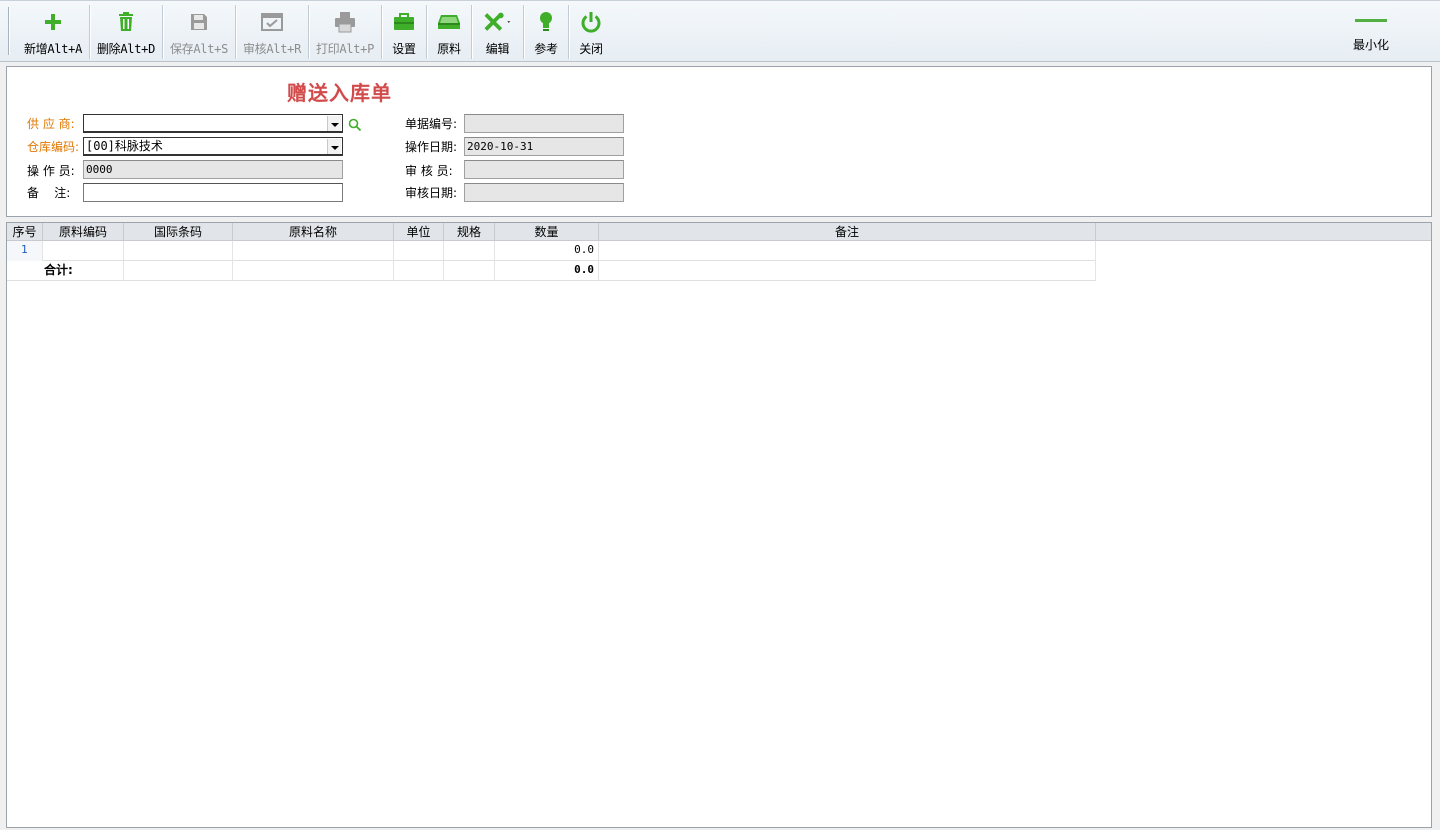 This screenshot has width=1440, height=830. What do you see at coordinates (25, 251) in the screenshot?
I see `row-index: 1` at bounding box center [25, 251].